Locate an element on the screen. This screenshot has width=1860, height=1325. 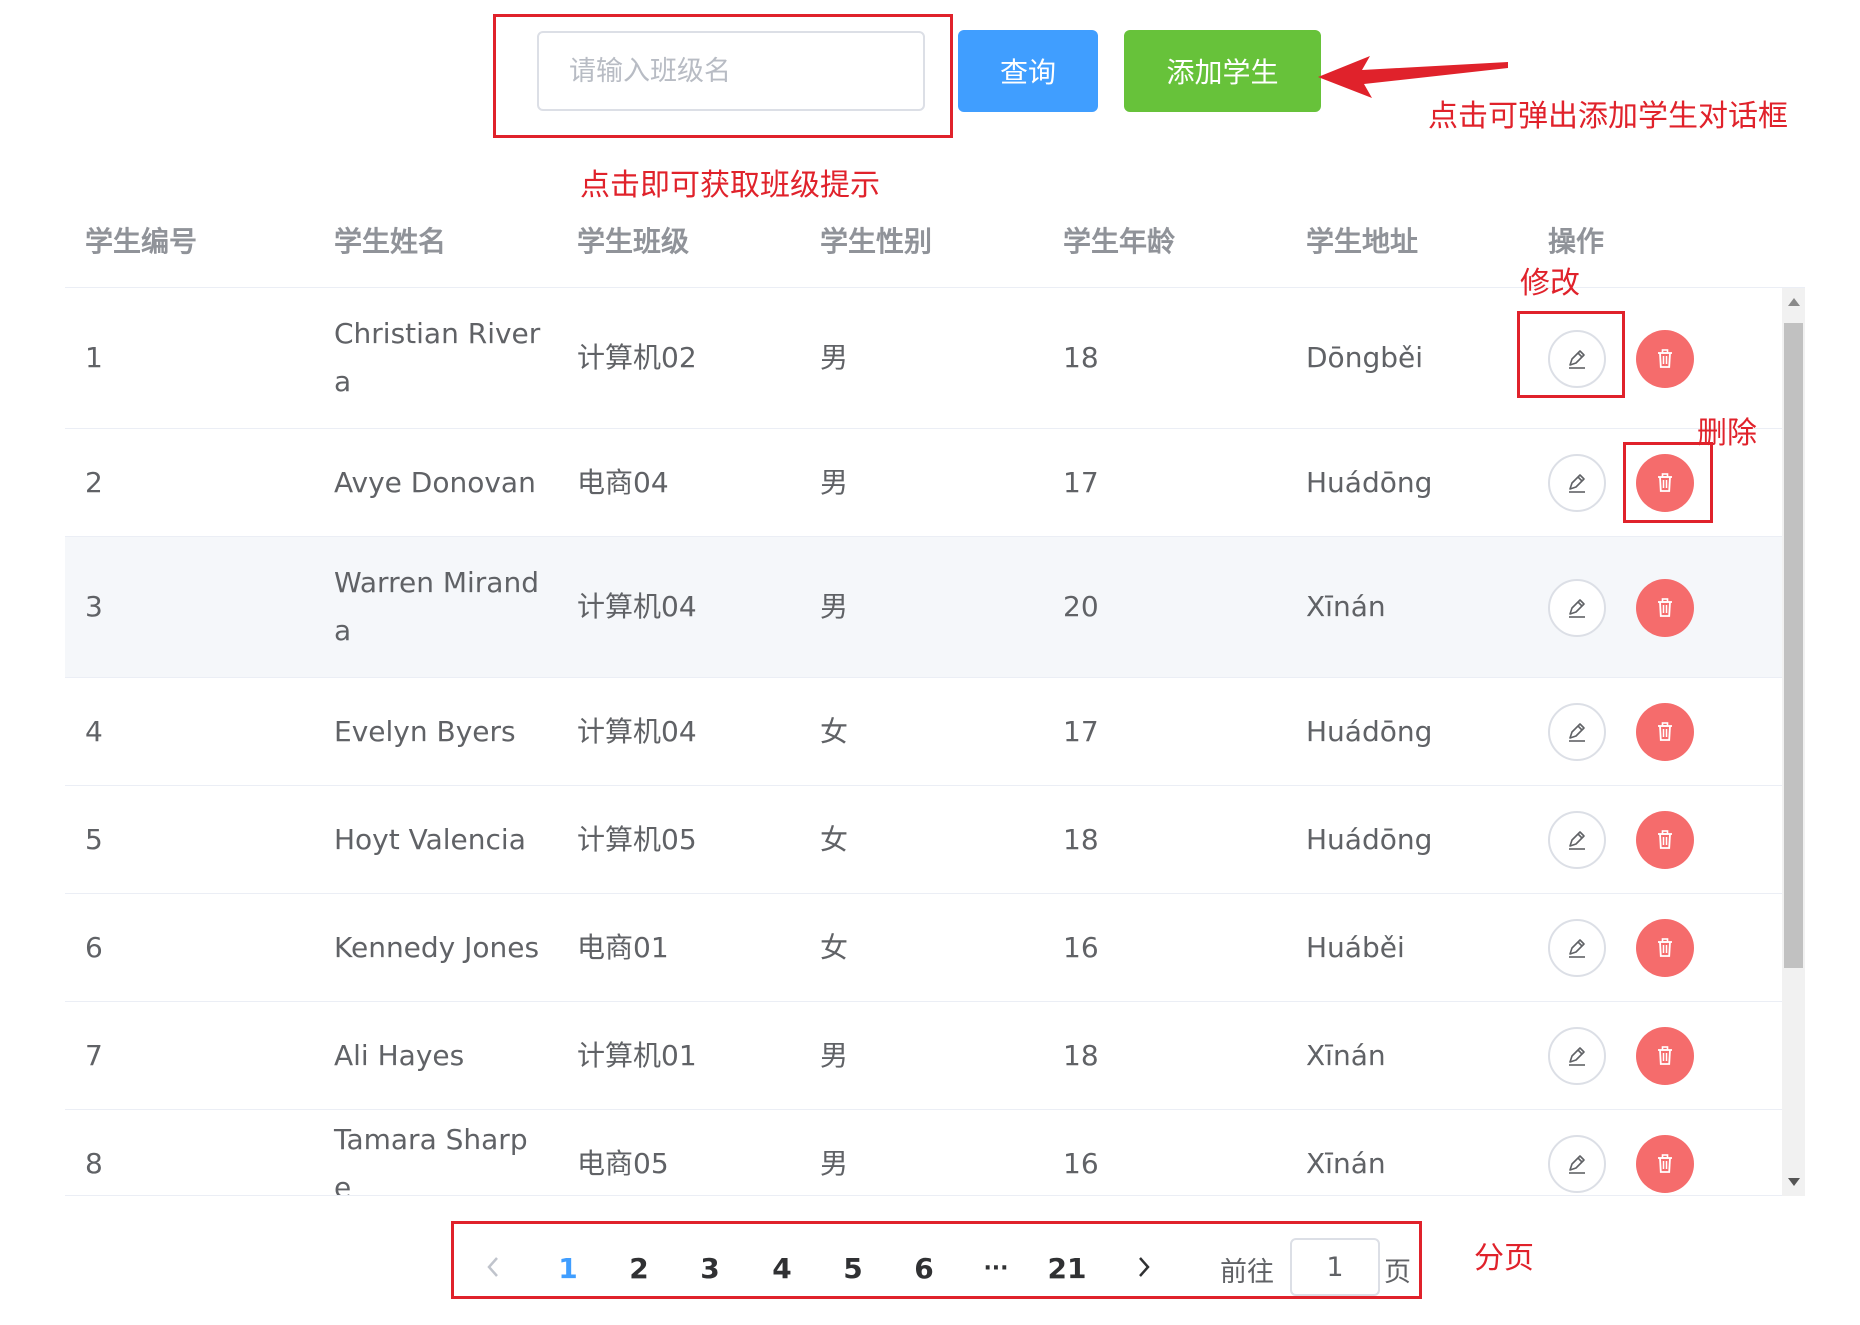
cell-class-container: 计算机01 is located at coordinates (687, 1055).